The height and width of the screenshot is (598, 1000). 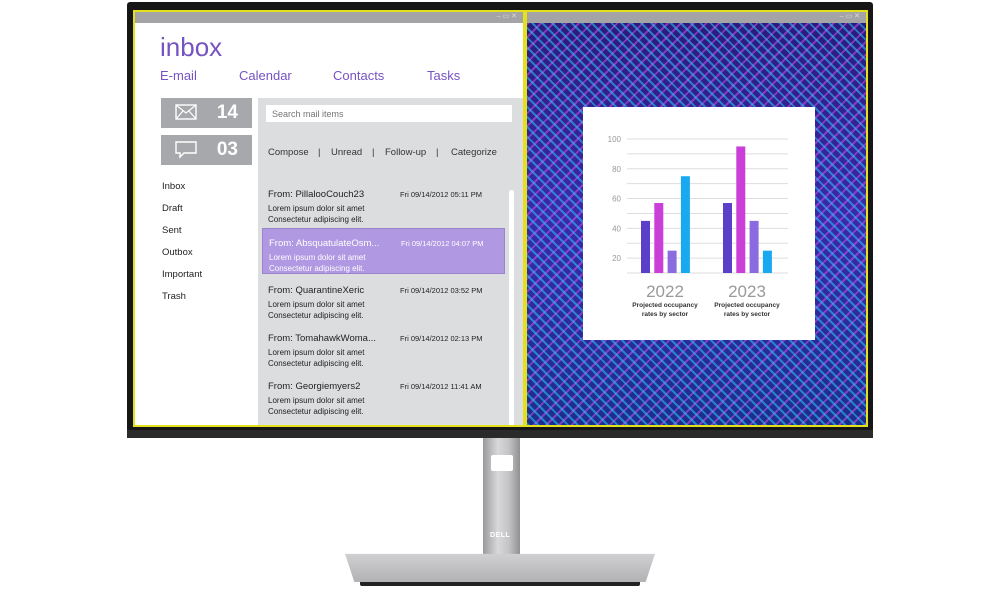 I want to click on nav-calendar: Calendar, so click(x=265, y=75).